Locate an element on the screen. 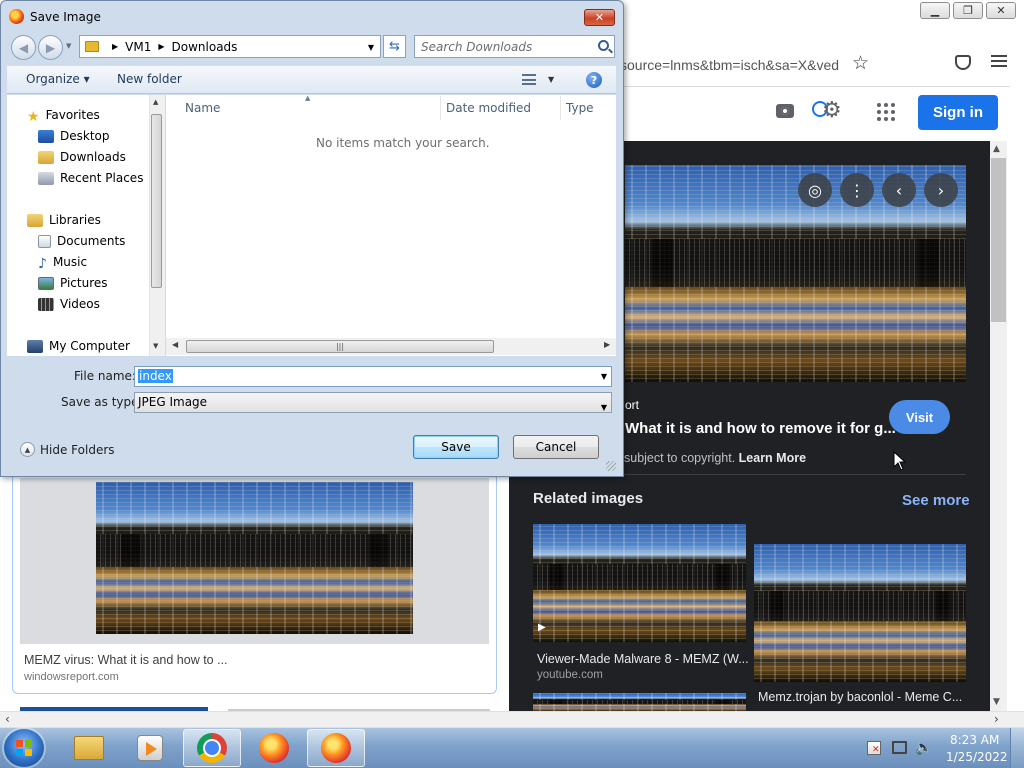 This screenshot has width=1024, height=768. new-folder-button: New folder is located at coordinates (149, 79).